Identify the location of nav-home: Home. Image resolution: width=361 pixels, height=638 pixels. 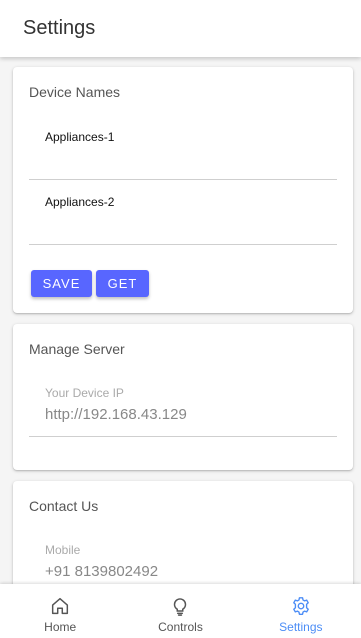
(60, 611).